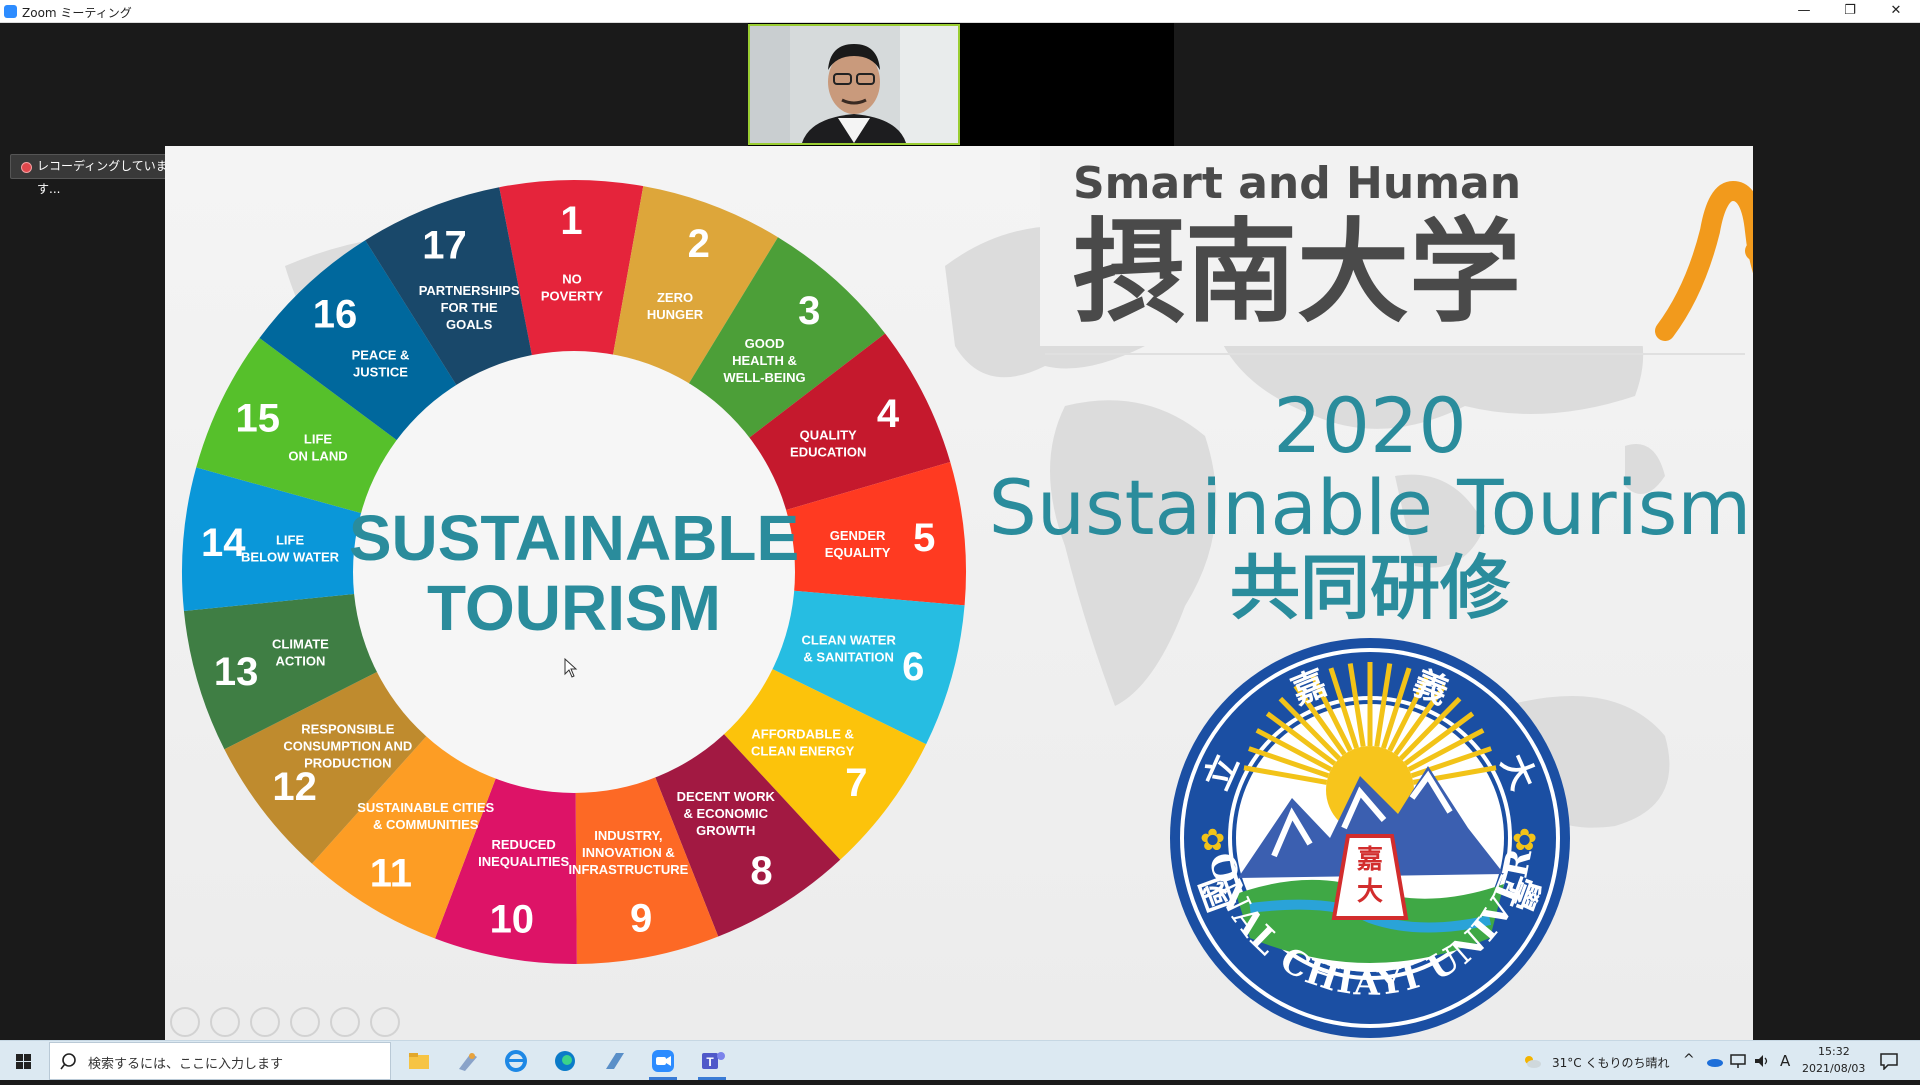 This screenshot has width=1920, height=1085. What do you see at coordinates (294, 787) in the screenshot?
I see `sdg-number-12: 12` at bounding box center [294, 787].